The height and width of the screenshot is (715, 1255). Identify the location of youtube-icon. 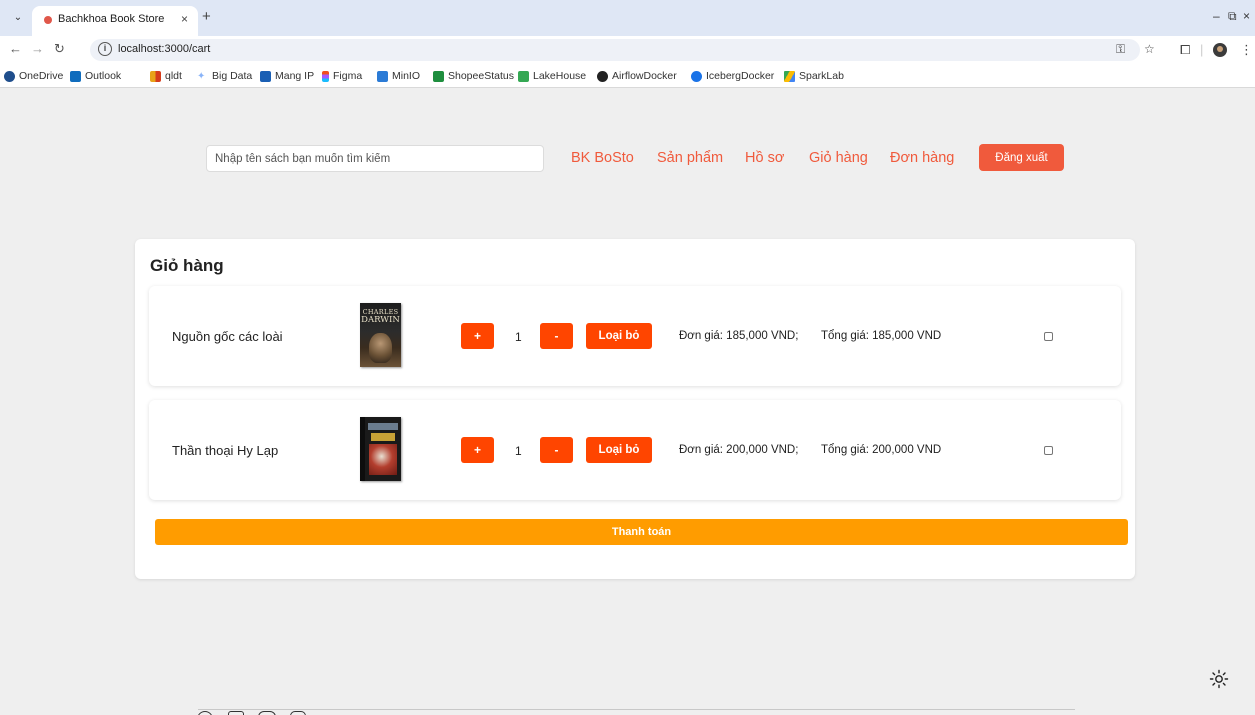
(267, 713).